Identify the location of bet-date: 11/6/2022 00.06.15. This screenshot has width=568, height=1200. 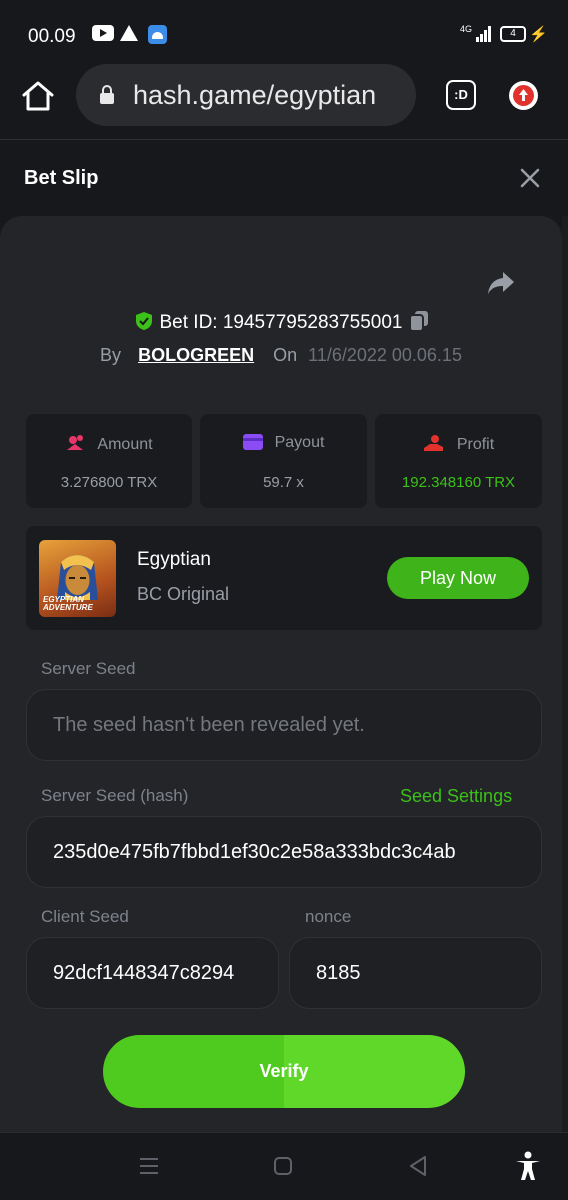
(385, 355).